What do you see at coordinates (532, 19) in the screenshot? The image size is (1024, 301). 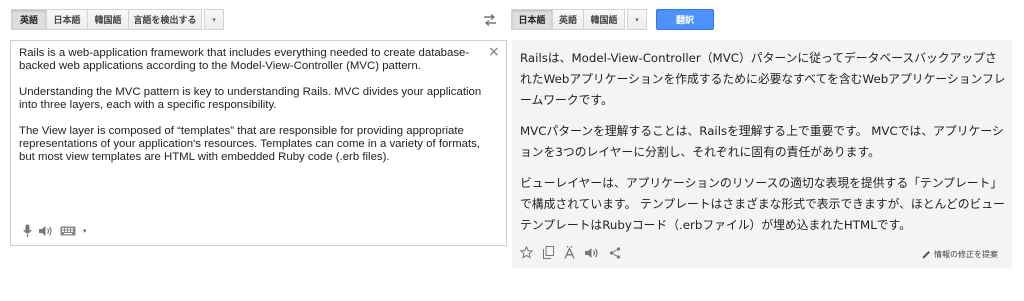 I see `target-lang-japanese: 日本語` at bounding box center [532, 19].